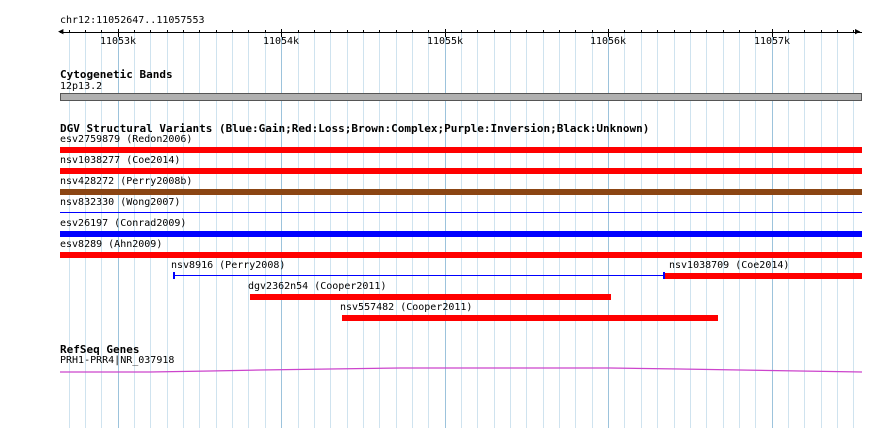 This screenshot has height=428, width=890. What do you see at coordinates (857, 32) in the screenshot?
I see `ruler-right-arrow-icon: ▶` at bounding box center [857, 32].